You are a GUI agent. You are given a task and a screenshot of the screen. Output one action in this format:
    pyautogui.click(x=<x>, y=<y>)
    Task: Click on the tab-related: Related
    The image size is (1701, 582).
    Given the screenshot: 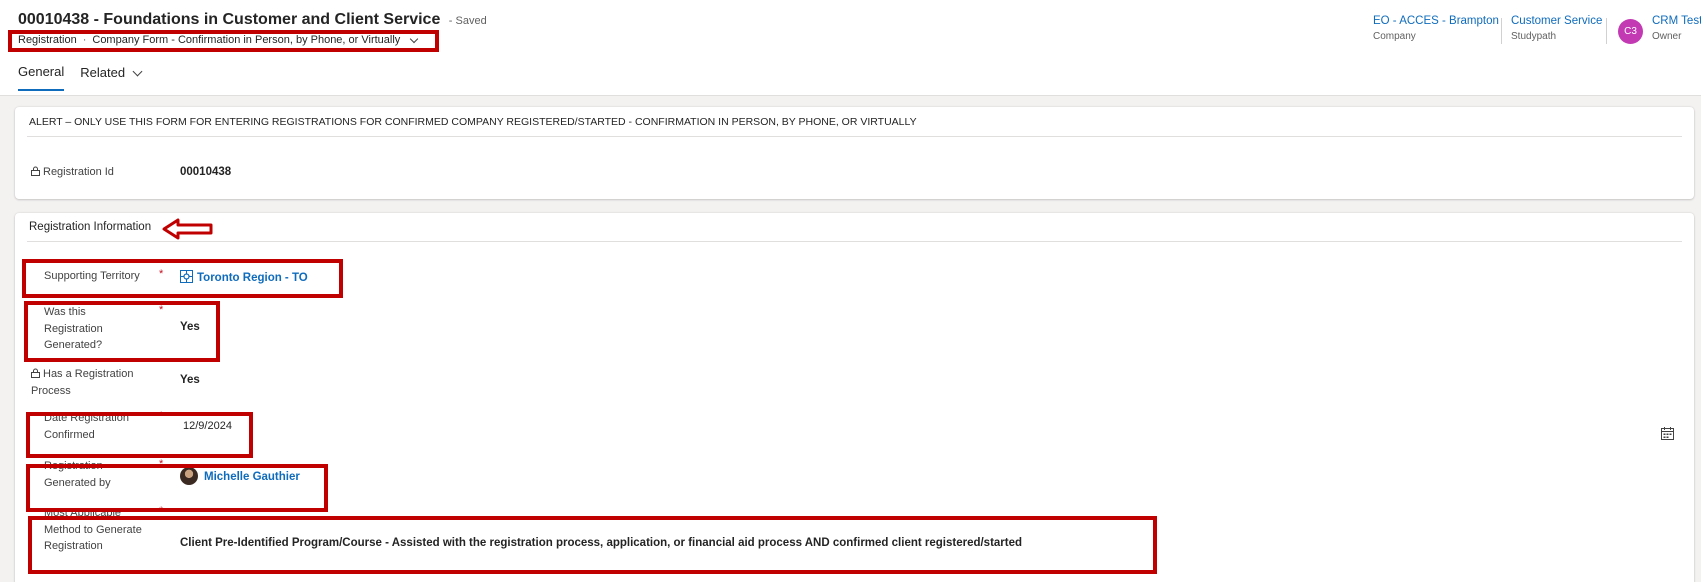 What is the action you would take?
    pyautogui.click(x=111, y=77)
    